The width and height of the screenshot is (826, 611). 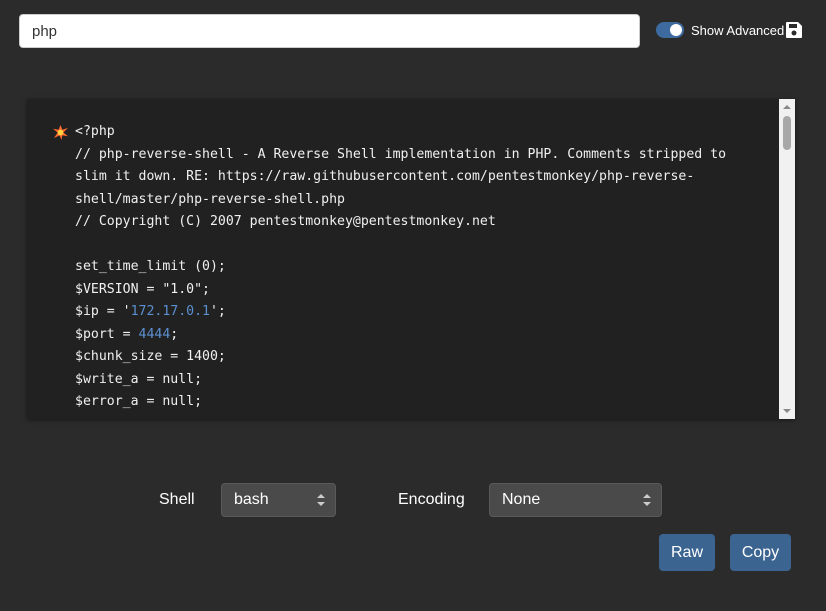 I want to click on shell-selected-value: bash, so click(x=251, y=499).